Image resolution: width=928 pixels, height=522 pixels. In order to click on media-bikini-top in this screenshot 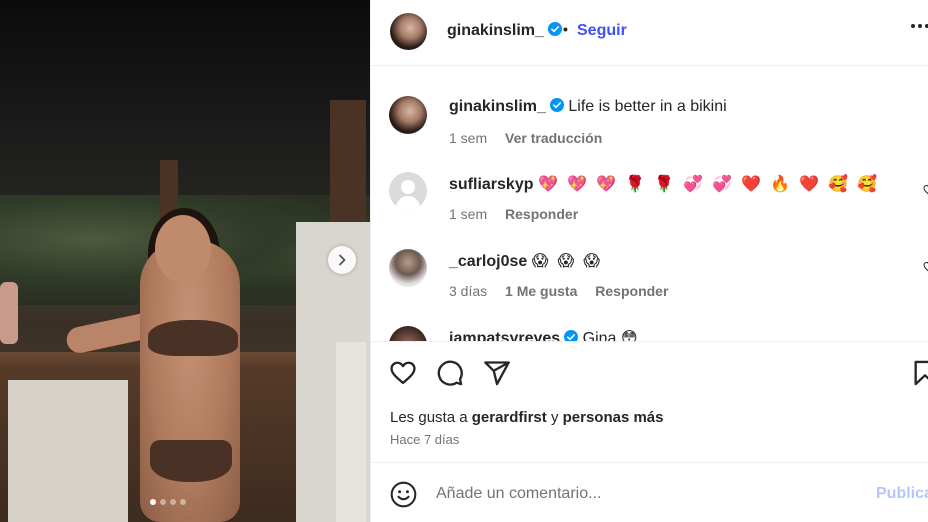, I will do `click(193, 338)`.